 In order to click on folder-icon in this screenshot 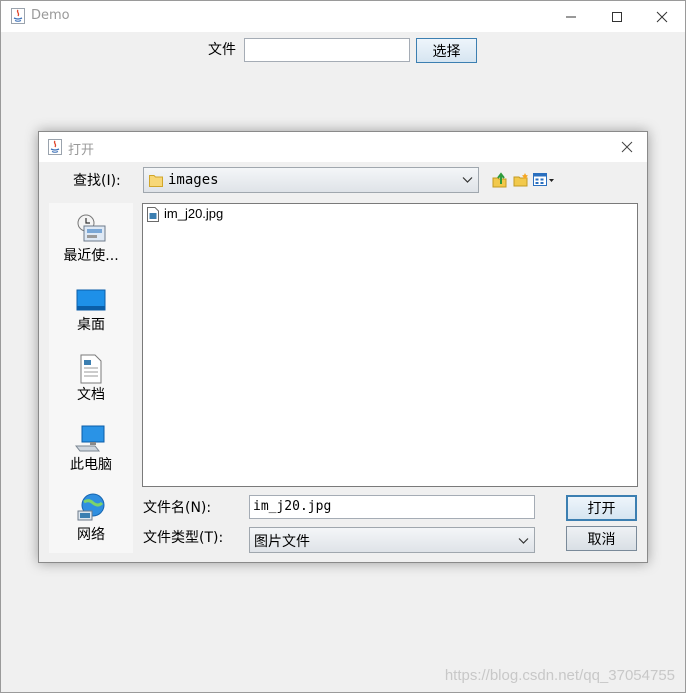, I will do `click(156, 181)`.